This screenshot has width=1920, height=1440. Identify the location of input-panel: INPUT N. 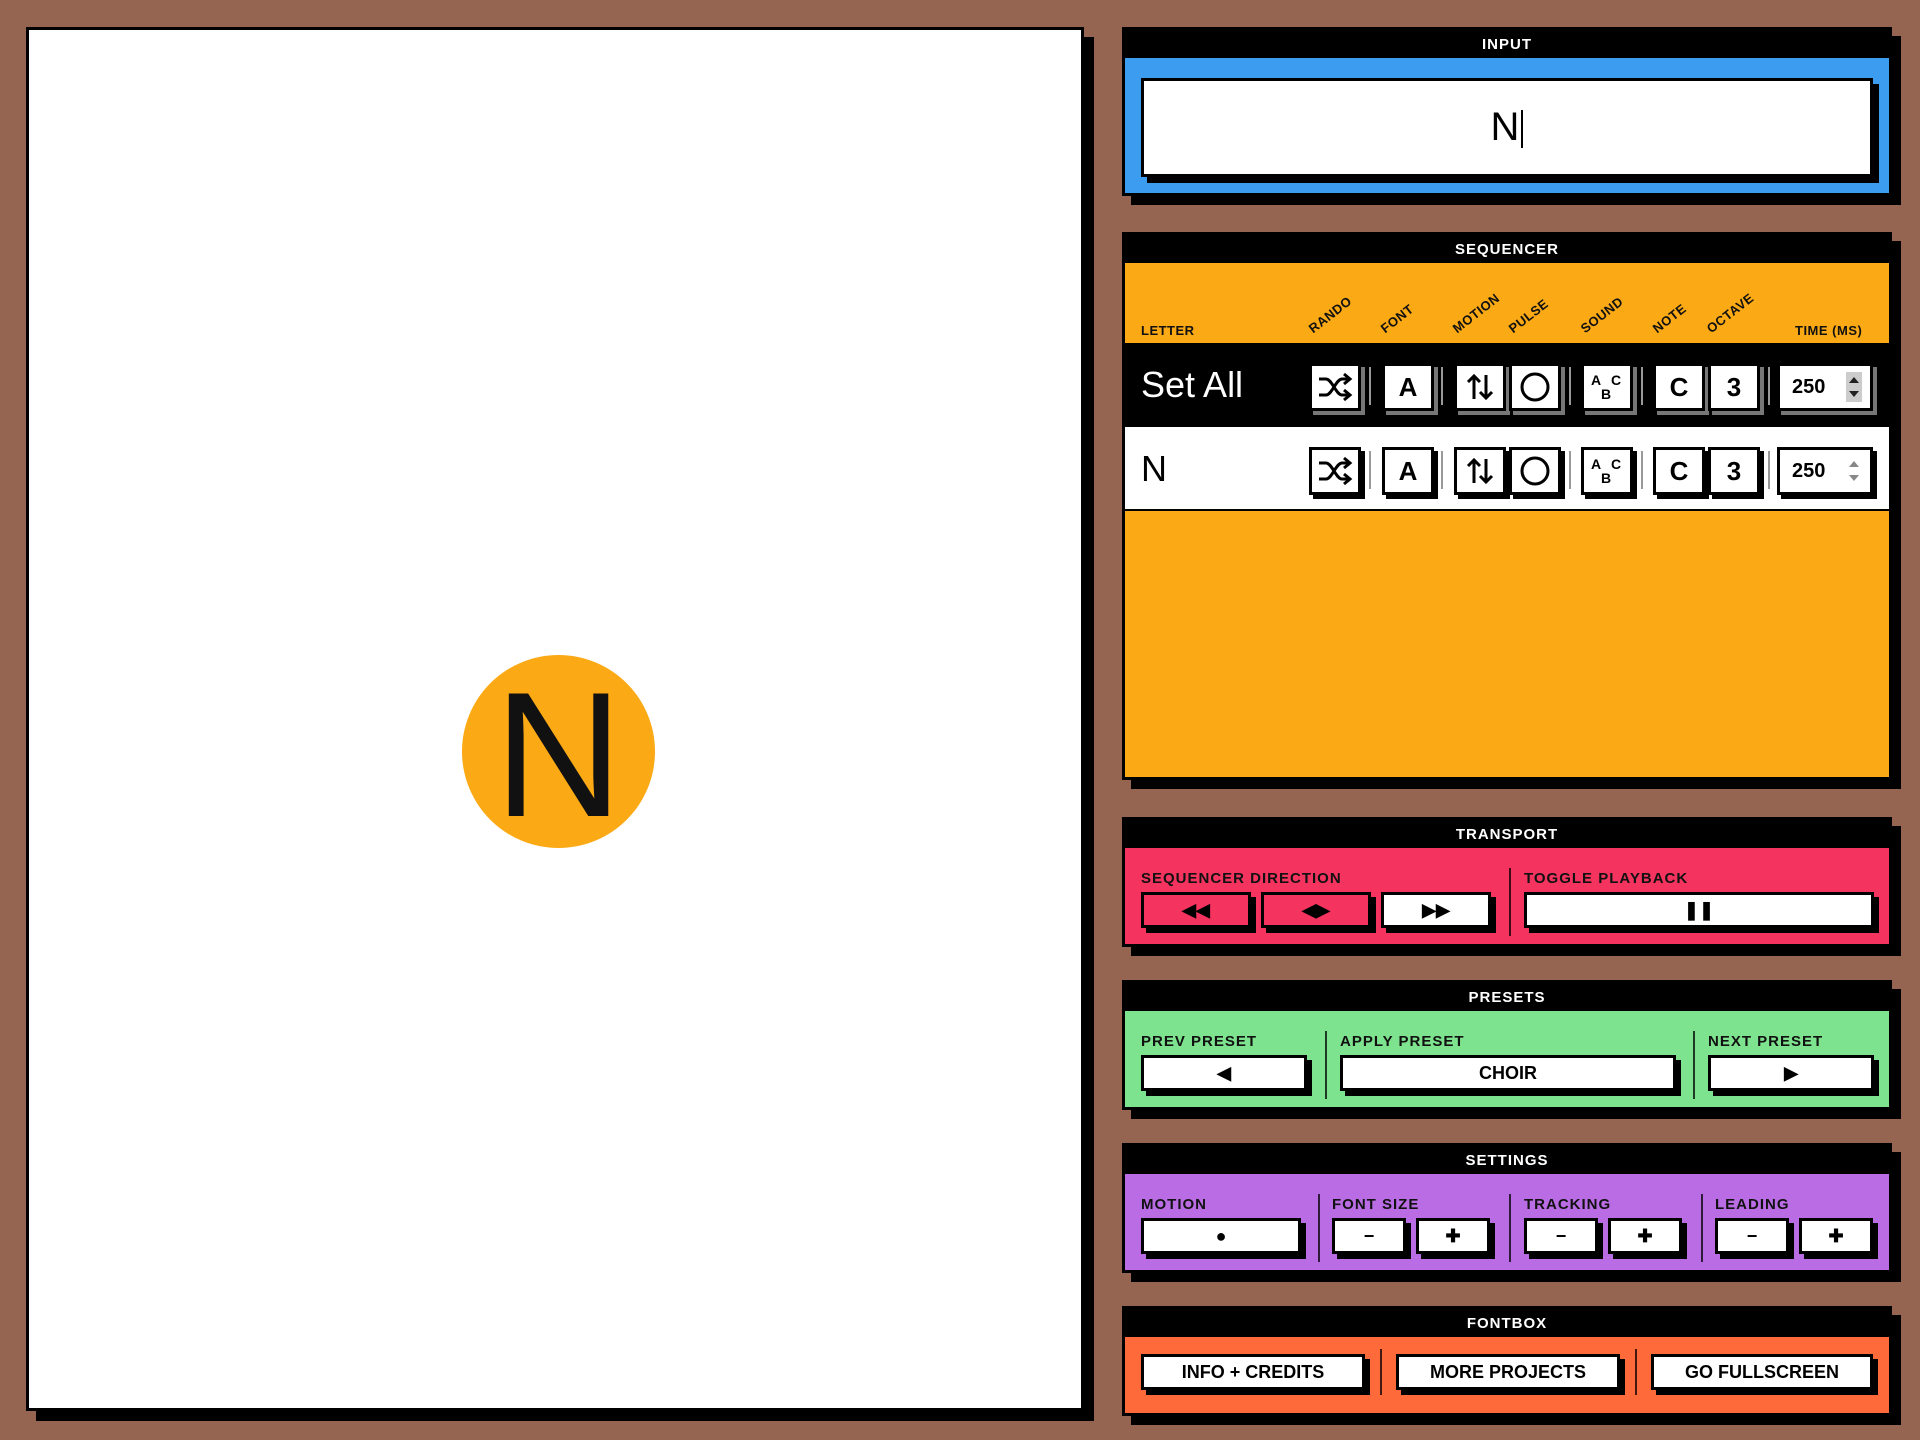
(1507, 111).